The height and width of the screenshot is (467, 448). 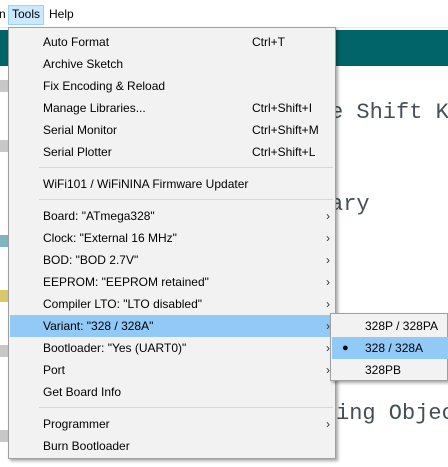 What do you see at coordinates (54, 370) in the screenshot?
I see `menu-item-label: Port` at bounding box center [54, 370].